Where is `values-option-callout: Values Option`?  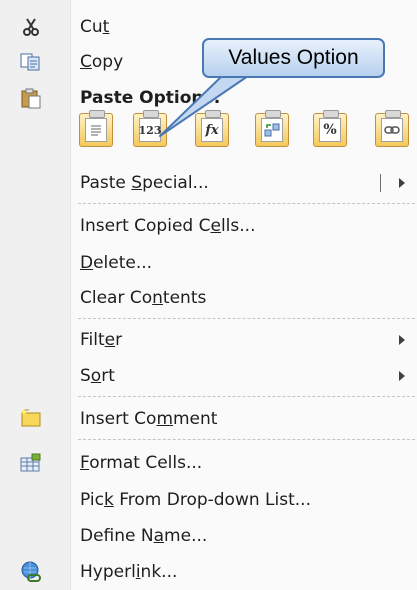
values-option-callout: Values Option is located at coordinates (293, 58).